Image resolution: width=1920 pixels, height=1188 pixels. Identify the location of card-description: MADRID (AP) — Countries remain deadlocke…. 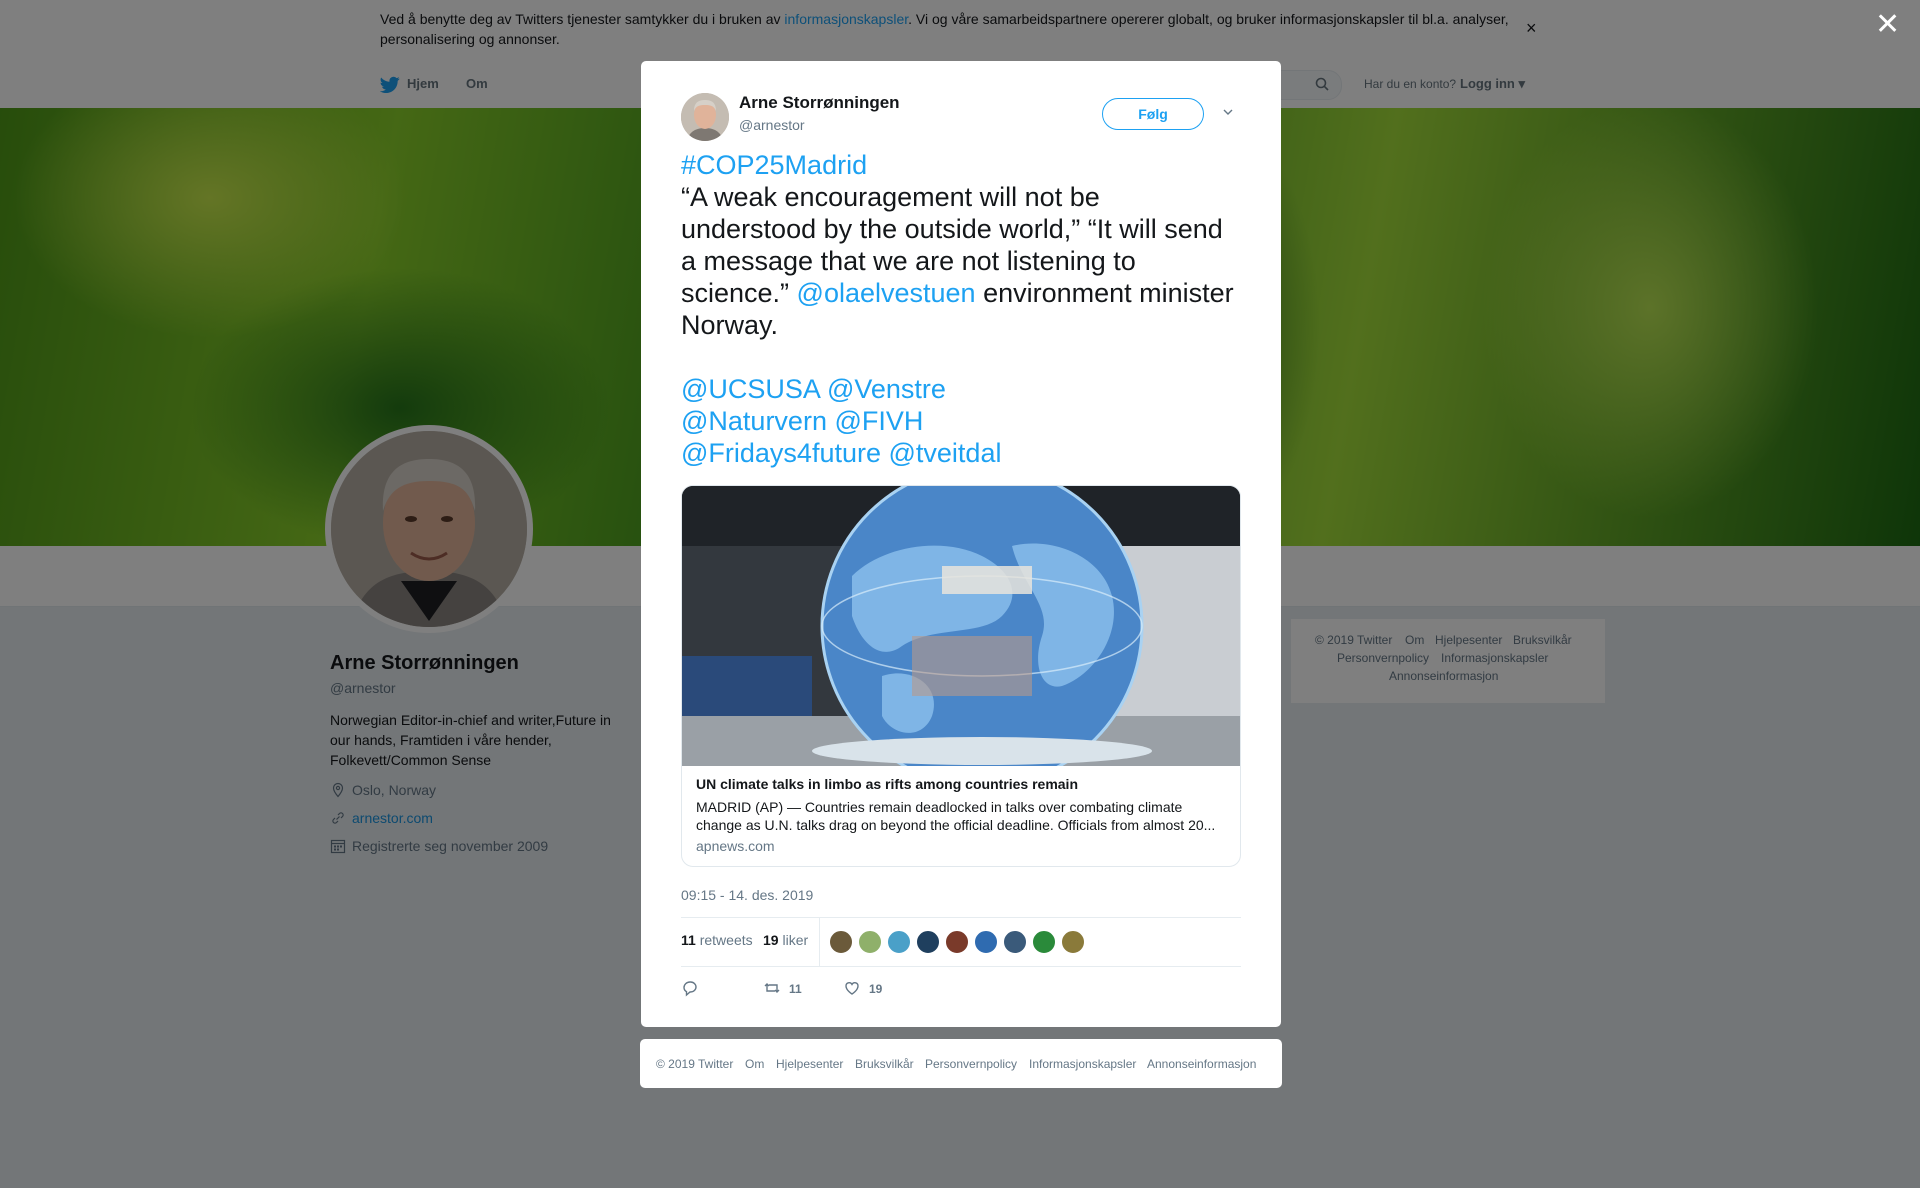
(956, 816).